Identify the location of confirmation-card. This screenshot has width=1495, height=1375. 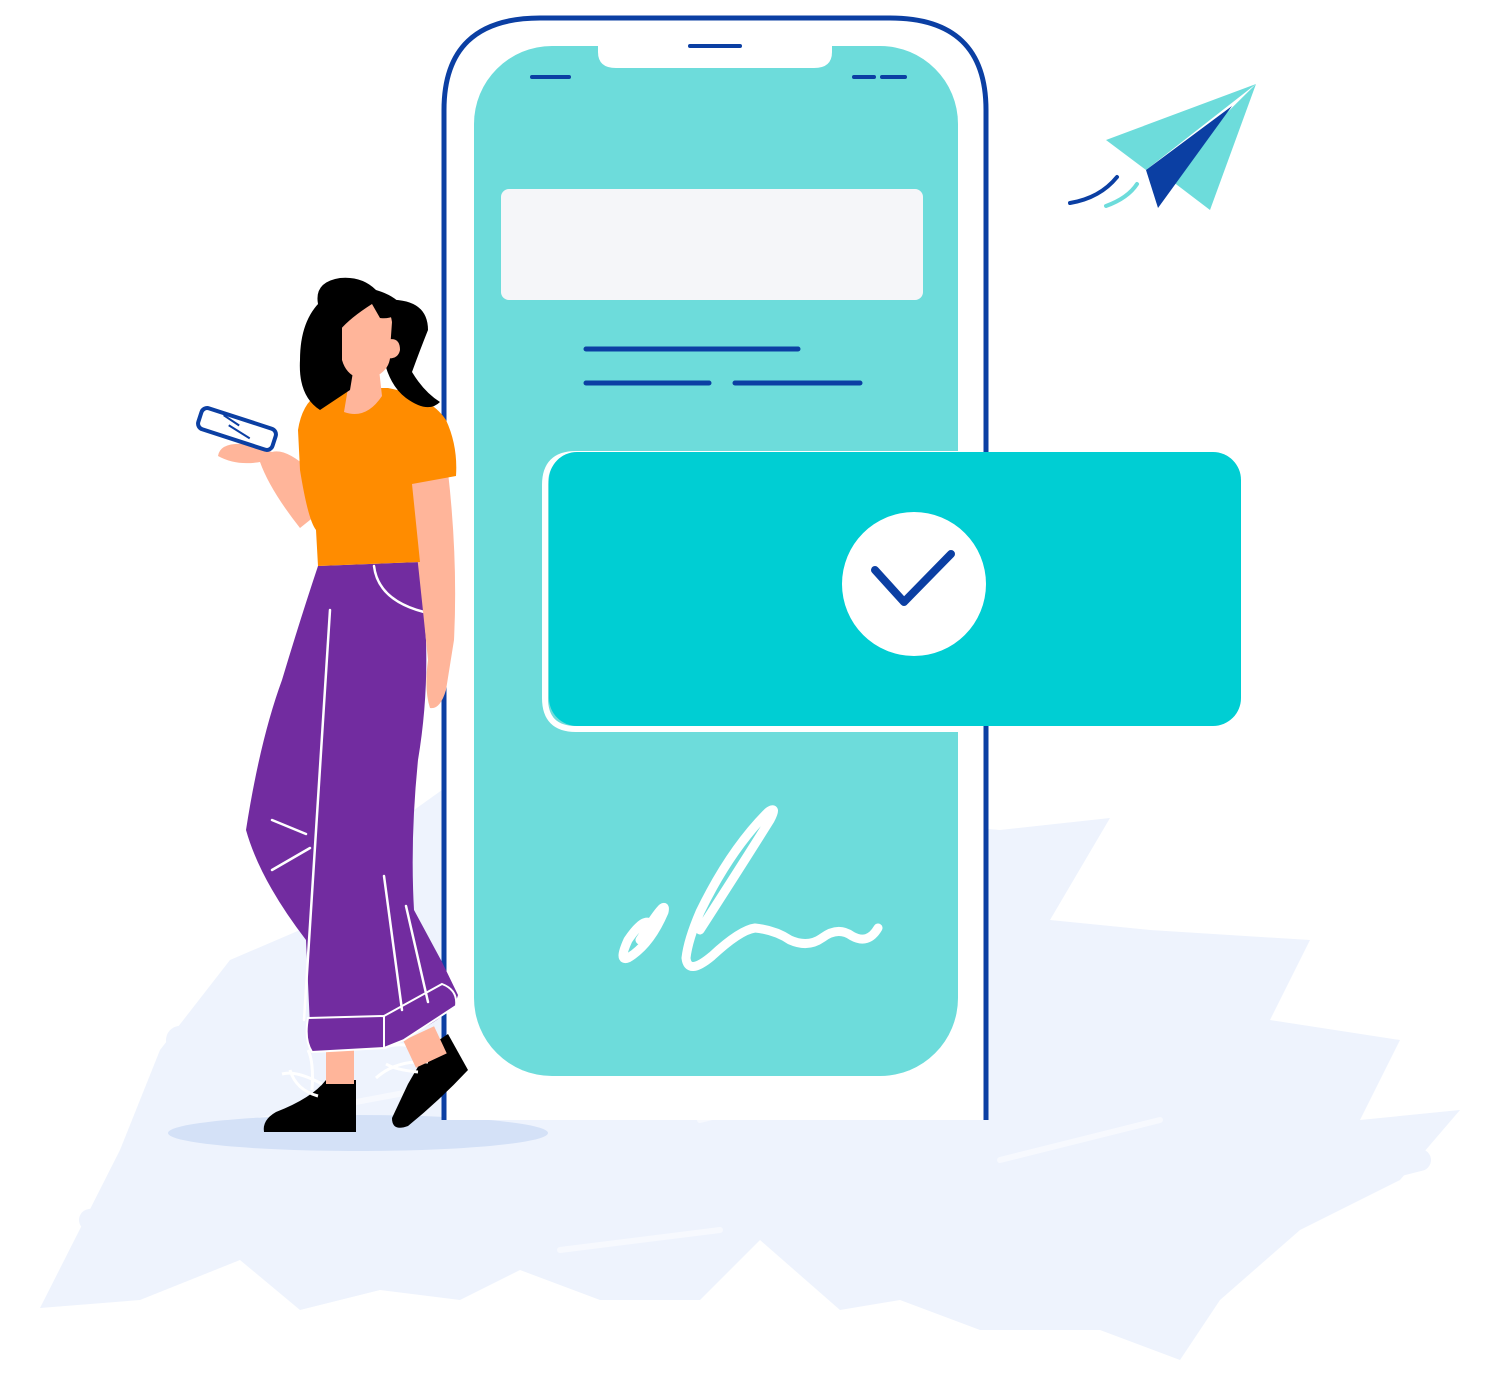
(891, 591).